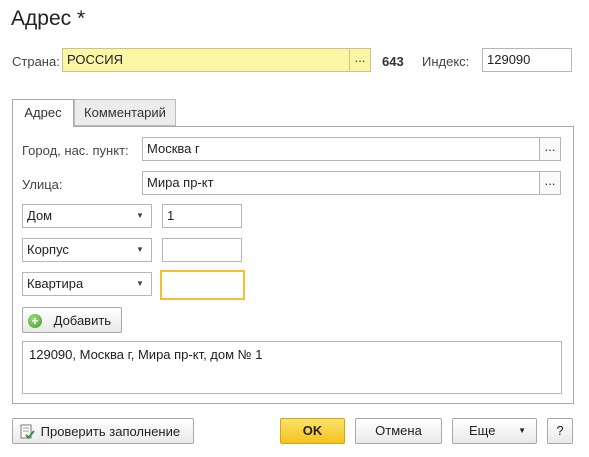  I want to click on window-title: Адрес *, so click(48, 18).